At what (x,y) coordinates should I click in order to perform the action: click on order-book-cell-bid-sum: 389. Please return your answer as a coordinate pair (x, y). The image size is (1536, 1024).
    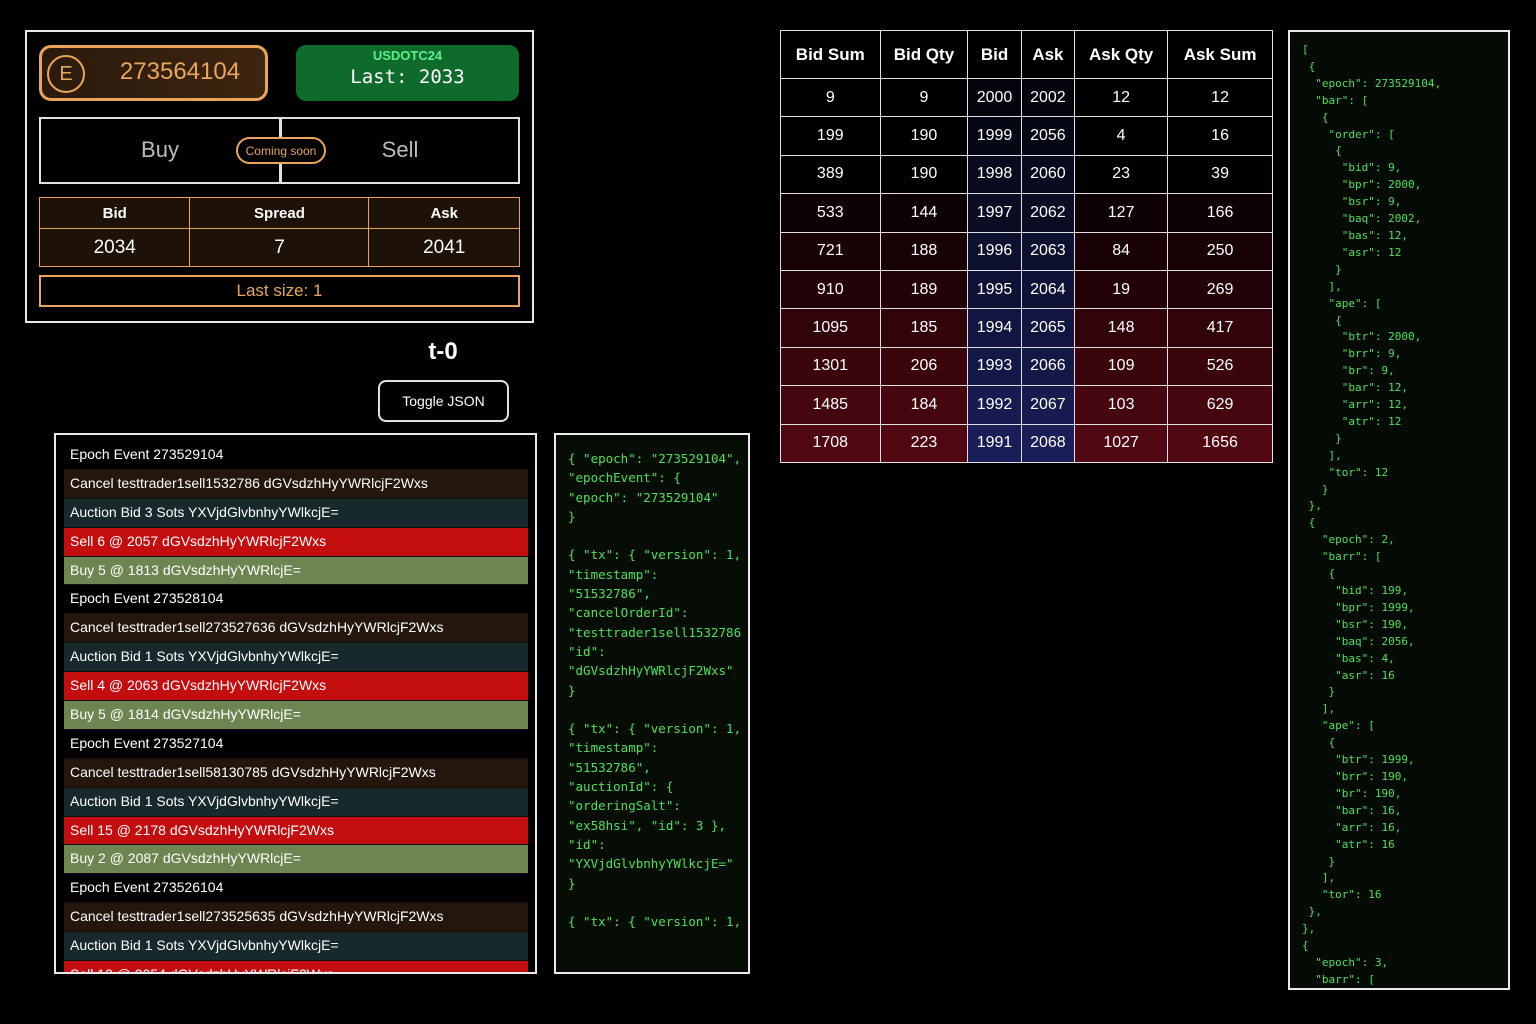
    Looking at the image, I should click on (830, 174).